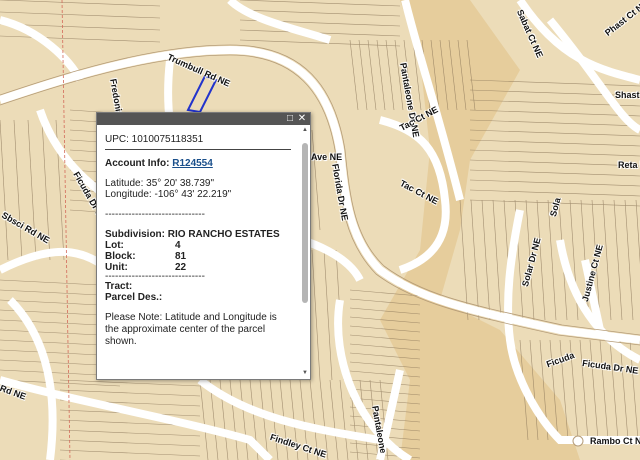  What do you see at coordinates (290, 119) in the screenshot?
I see `maximize-icon: □` at bounding box center [290, 119].